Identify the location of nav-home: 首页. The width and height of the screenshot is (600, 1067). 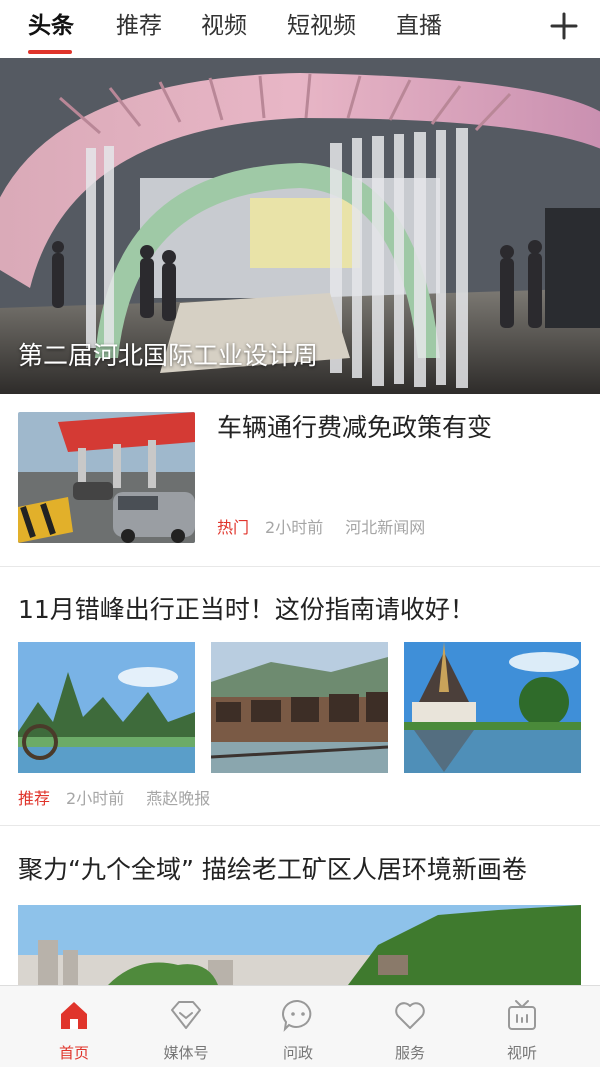
(74, 1026).